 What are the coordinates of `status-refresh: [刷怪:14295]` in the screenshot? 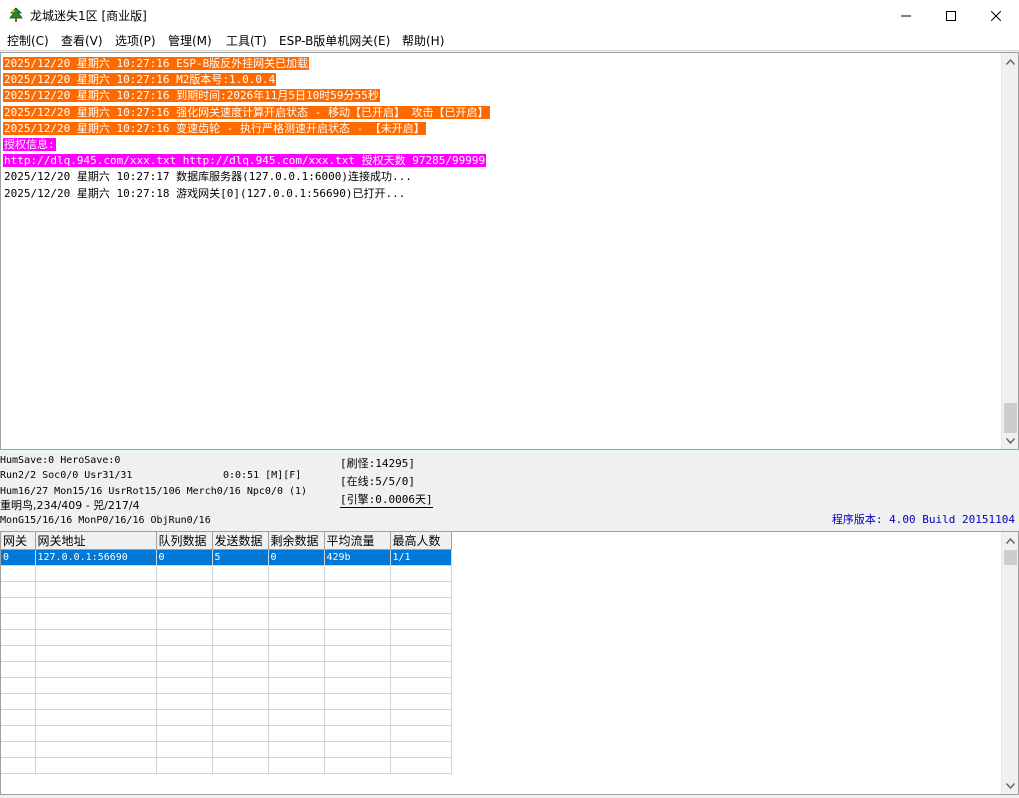 It's located at (377, 463).